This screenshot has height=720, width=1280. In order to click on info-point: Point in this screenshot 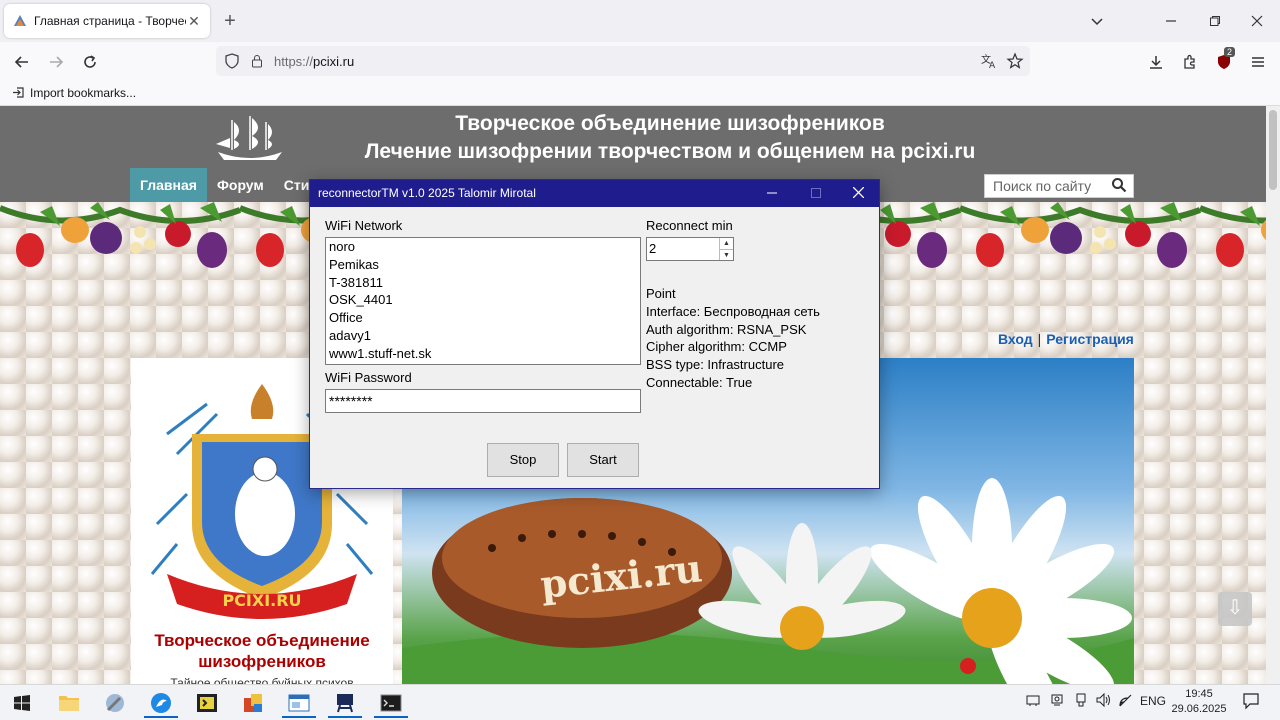, I will do `click(661, 293)`.